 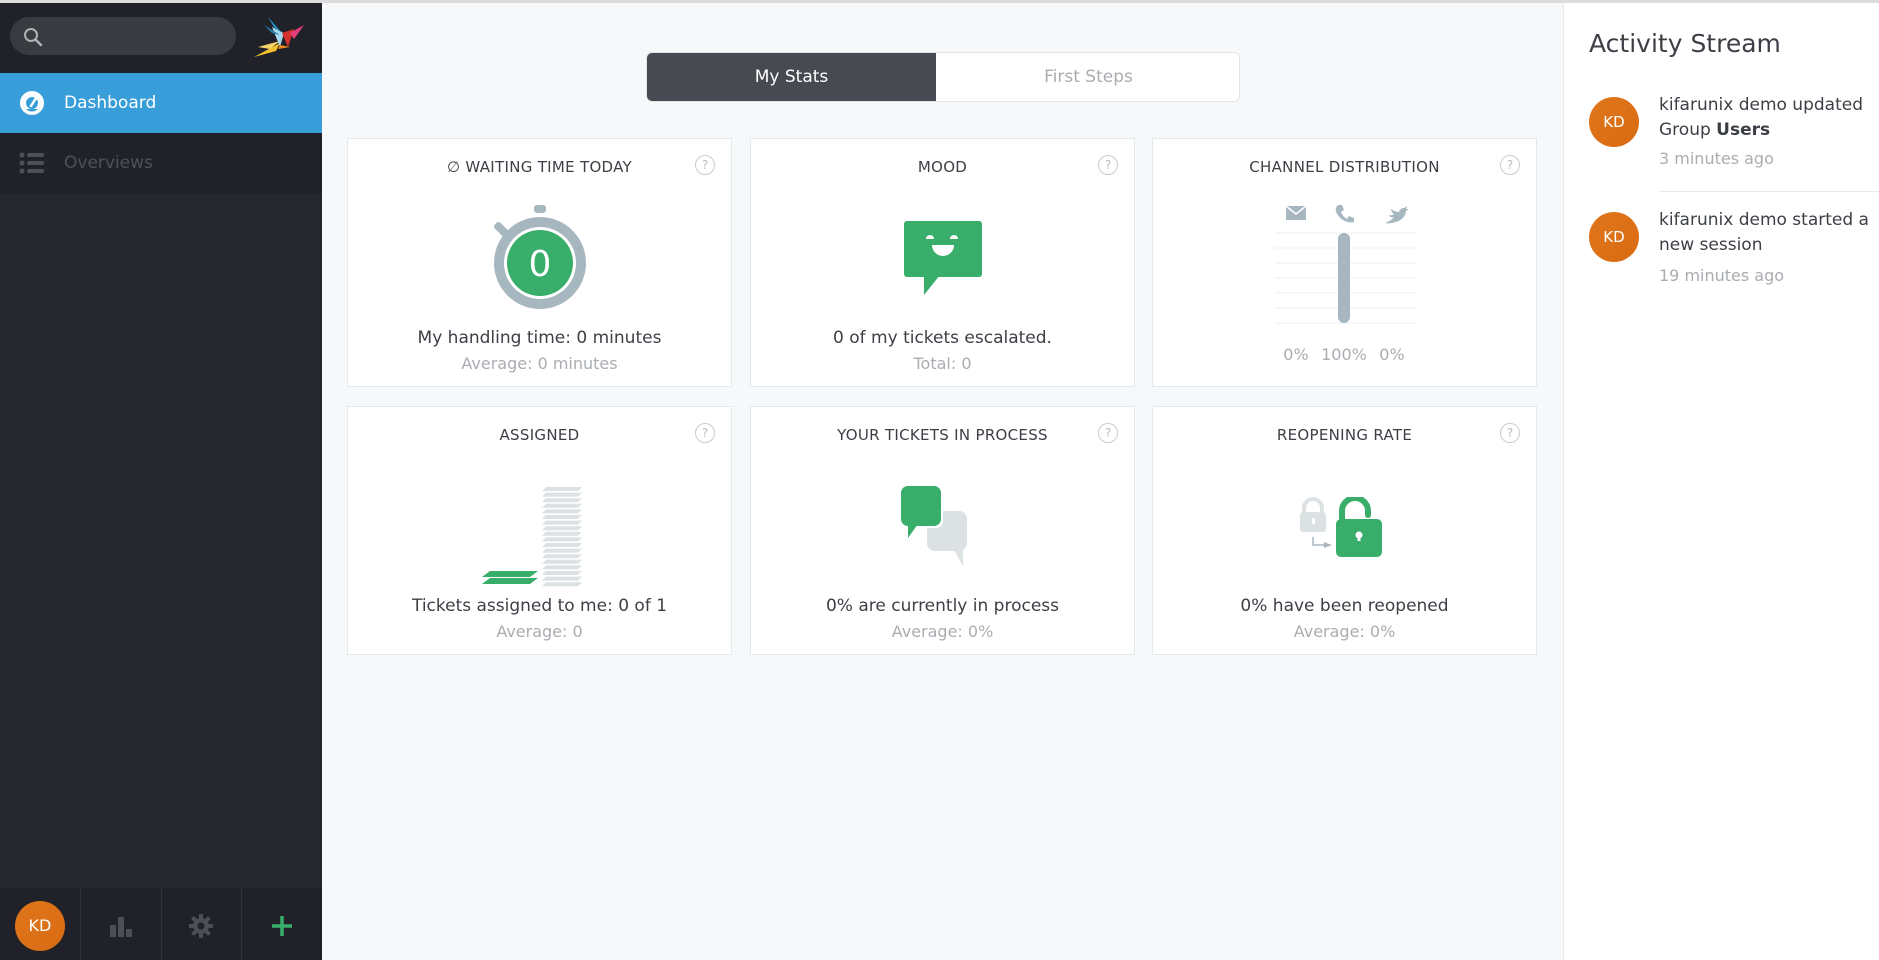 I want to click on sidebar-item-dashboard: Dashboard, so click(x=161, y=103).